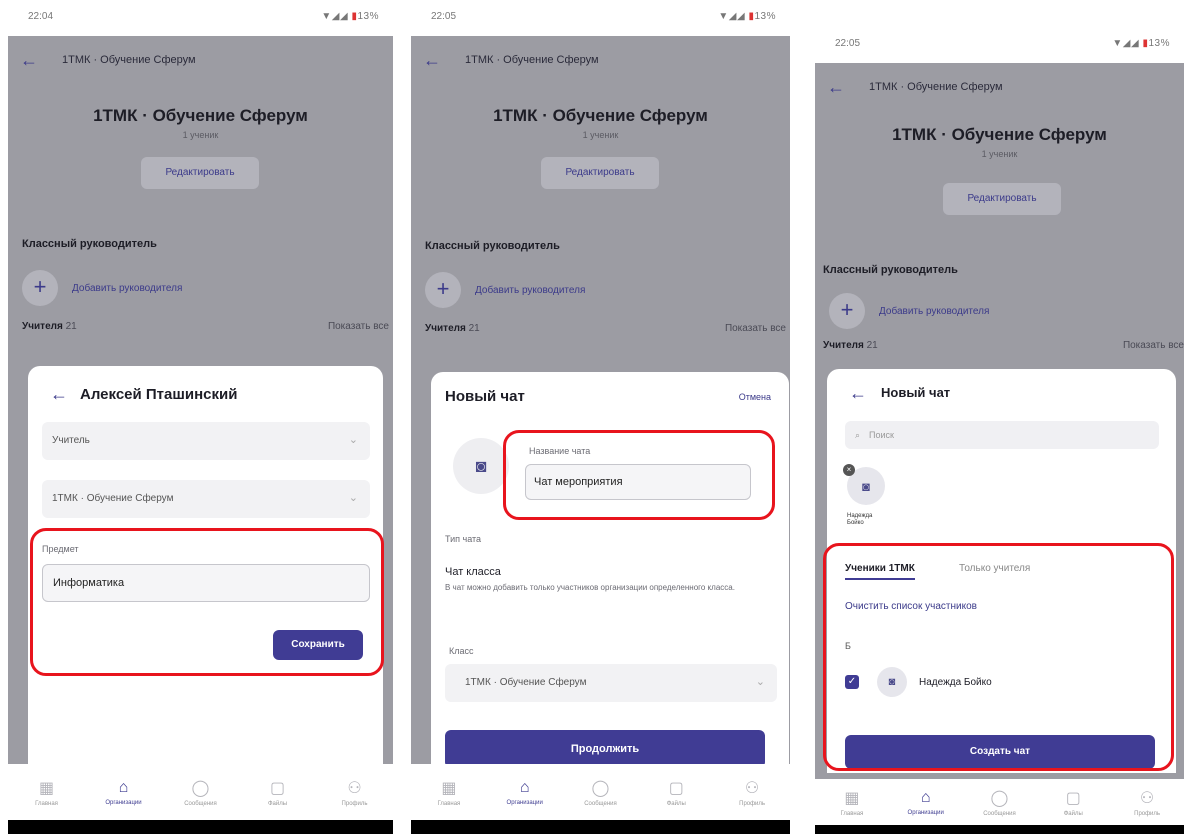 Image resolution: width=1184 pixels, height=834 pixels. Describe the element at coordinates (860, 519) in the screenshot. I see `selected-member-name: Надежда Бойко` at that location.